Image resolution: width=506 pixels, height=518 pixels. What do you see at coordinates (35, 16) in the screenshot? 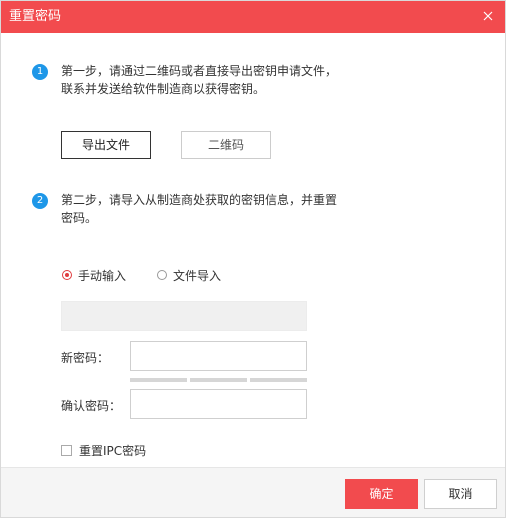
I see `dialog-title: 重置密码` at bounding box center [35, 16].